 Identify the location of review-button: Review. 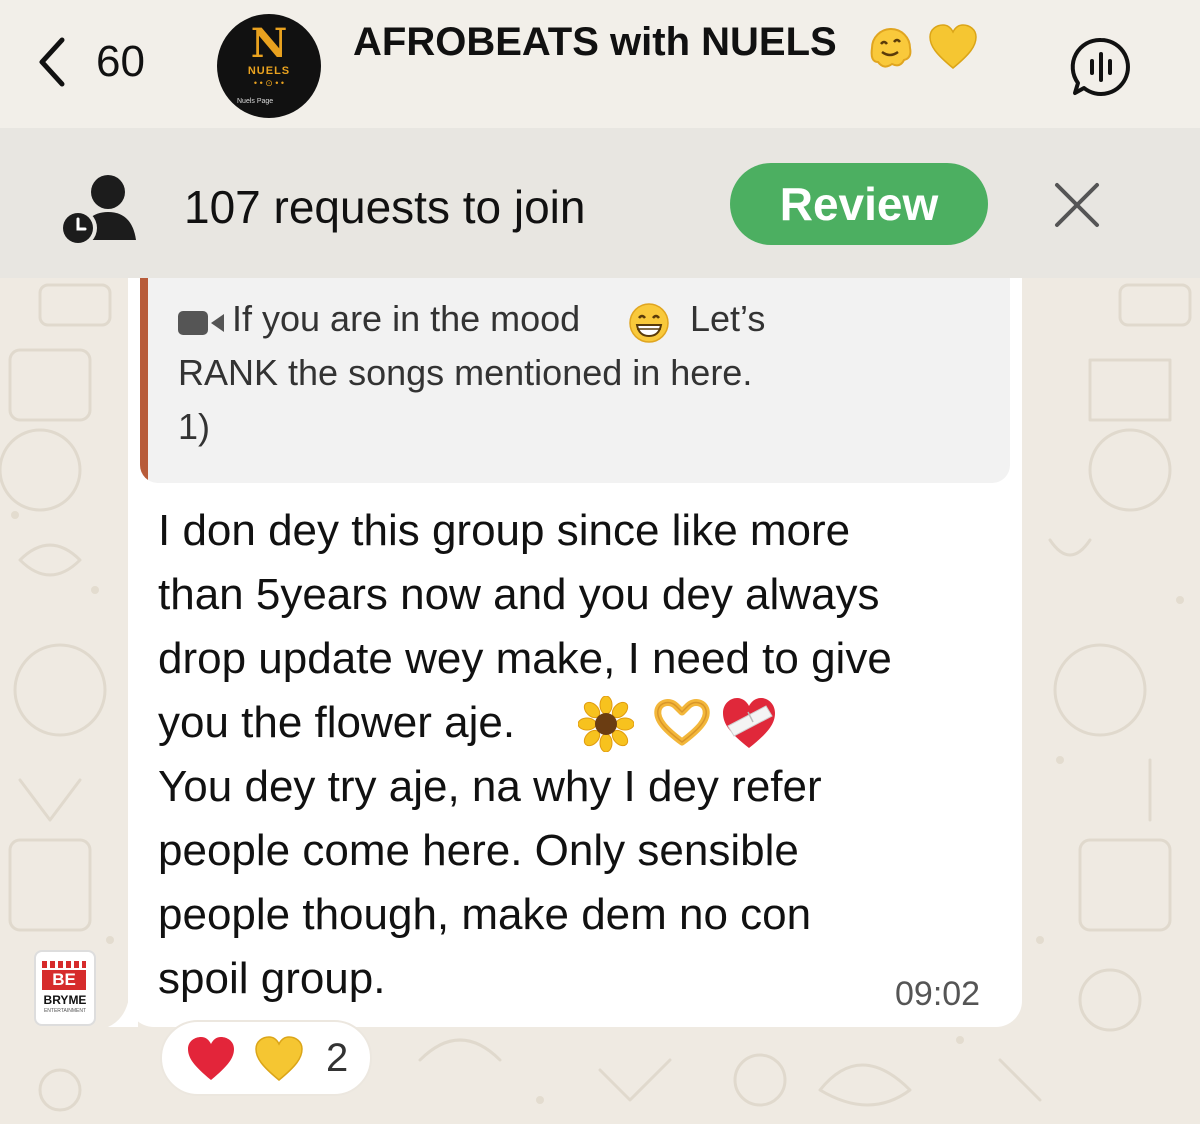
(859, 204).